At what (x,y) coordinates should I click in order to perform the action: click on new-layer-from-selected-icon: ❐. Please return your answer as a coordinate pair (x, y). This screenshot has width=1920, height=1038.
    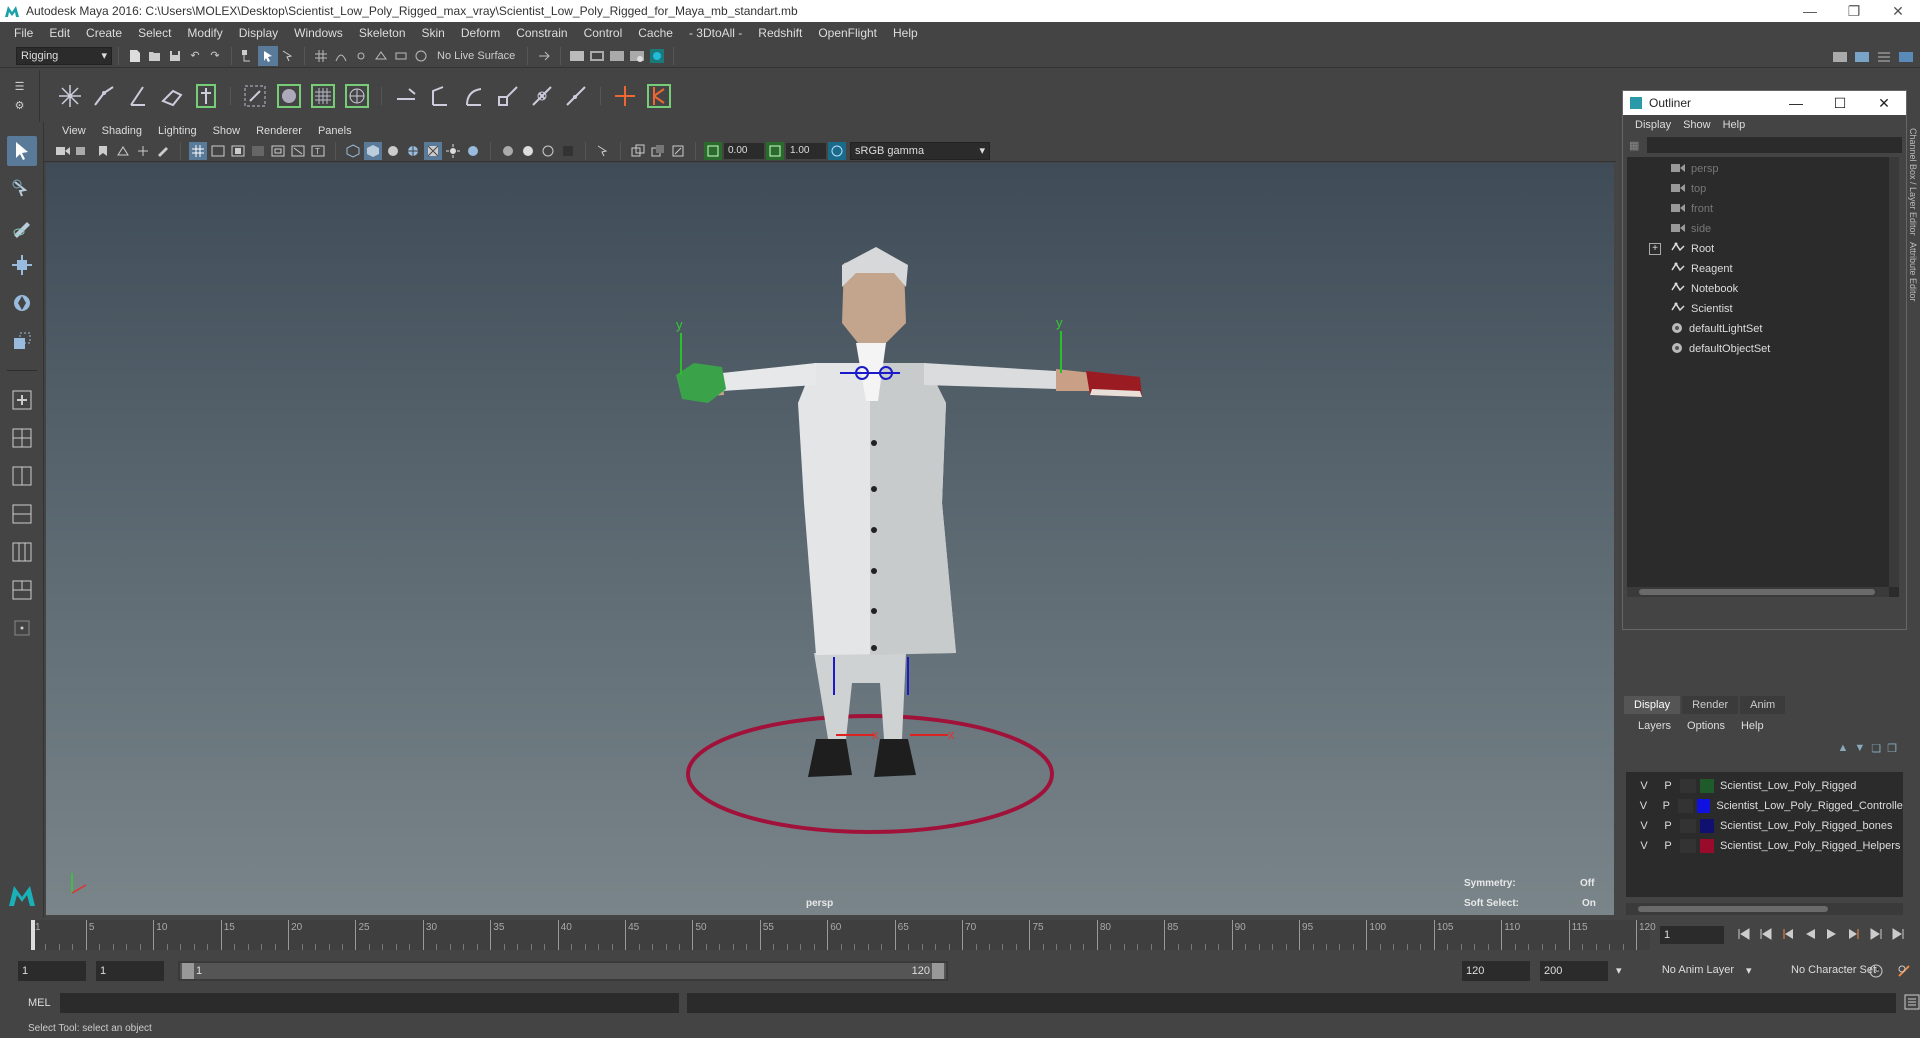
    Looking at the image, I should click on (1892, 748).